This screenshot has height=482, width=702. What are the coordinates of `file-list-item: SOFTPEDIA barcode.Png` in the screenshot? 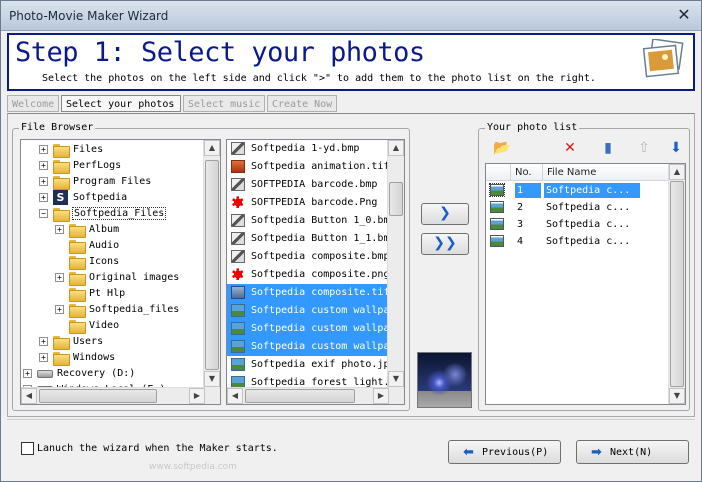 It's located at (308, 203).